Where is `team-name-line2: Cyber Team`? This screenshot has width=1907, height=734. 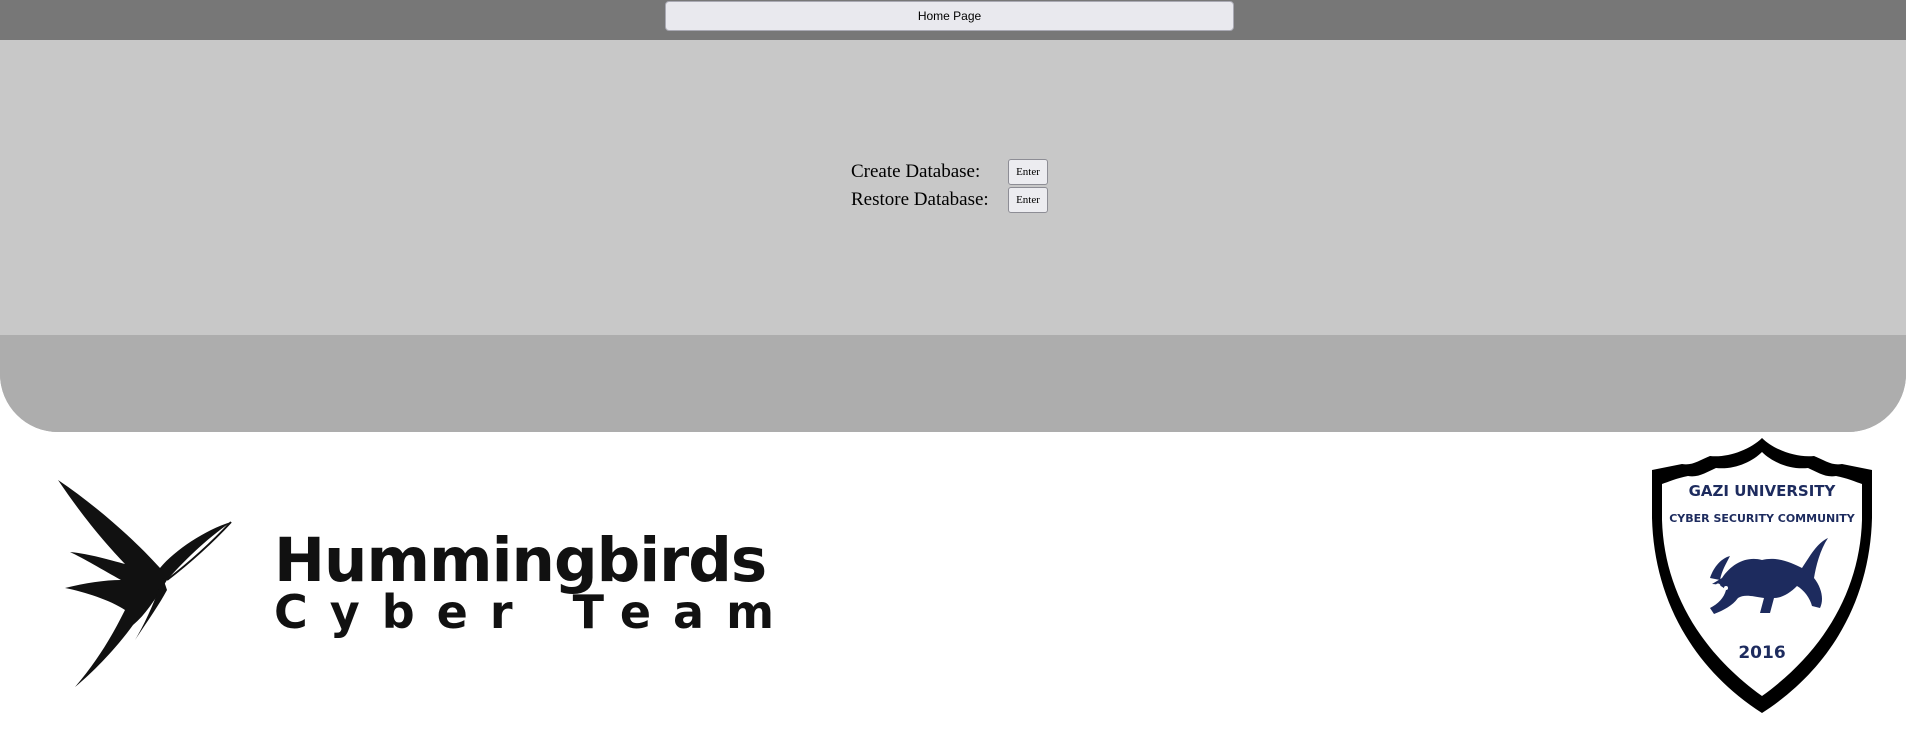
team-name-line2: Cyber Team is located at coordinates (535, 612).